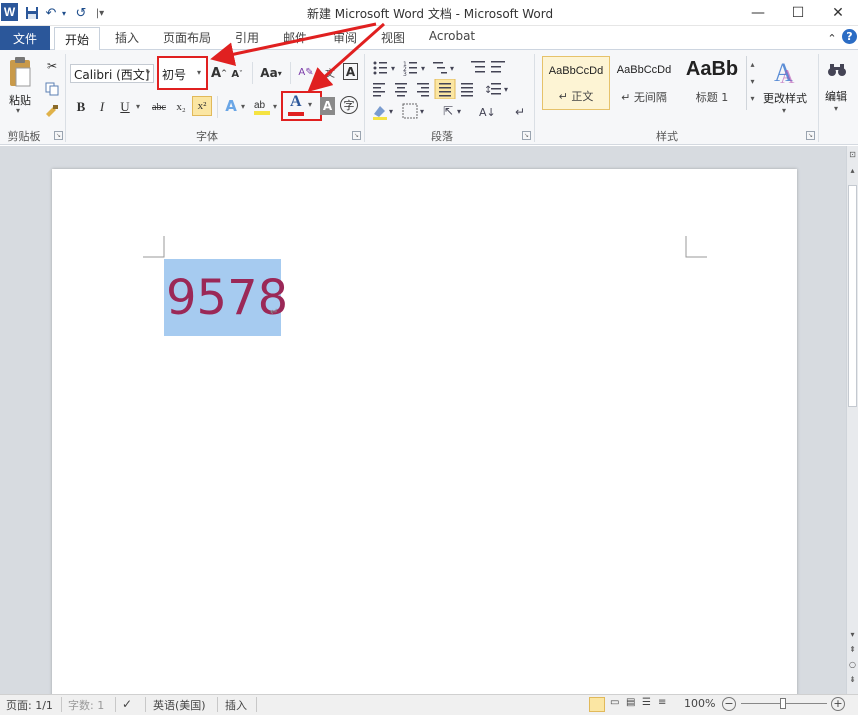 This screenshot has height=715, width=858. Describe the element at coordinates (852, 651) in the screenshot. I see `previous-page-icon: ⇞` at that location.